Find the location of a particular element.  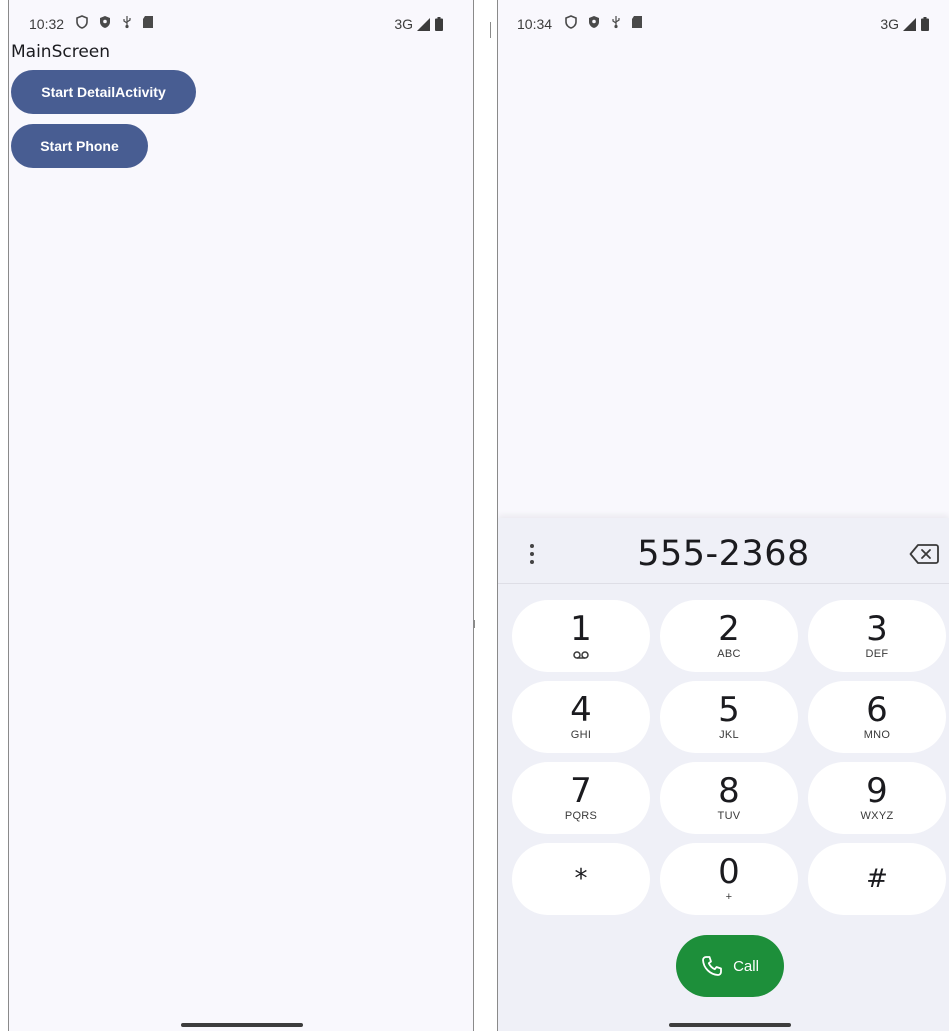

key-letters: PQRS is located at coordinates (581, 816).